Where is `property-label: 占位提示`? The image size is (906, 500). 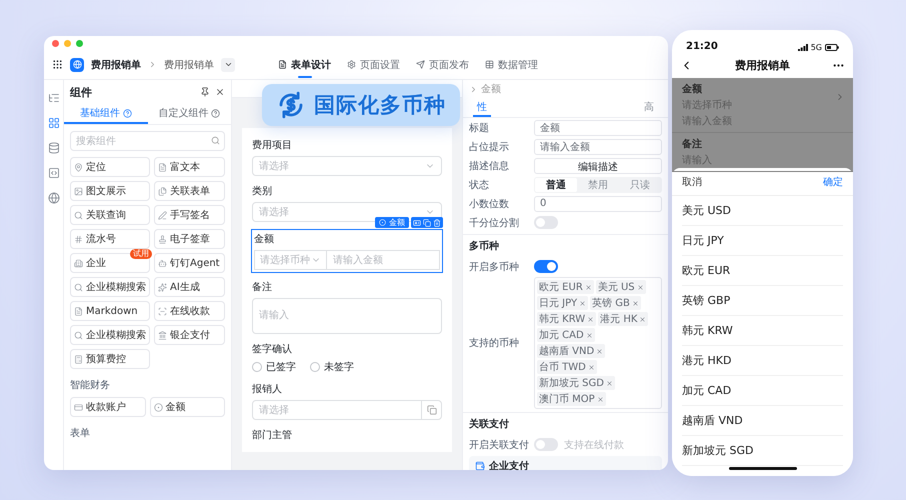
property-label: 占位提示 is located at coordinates (489, 147).